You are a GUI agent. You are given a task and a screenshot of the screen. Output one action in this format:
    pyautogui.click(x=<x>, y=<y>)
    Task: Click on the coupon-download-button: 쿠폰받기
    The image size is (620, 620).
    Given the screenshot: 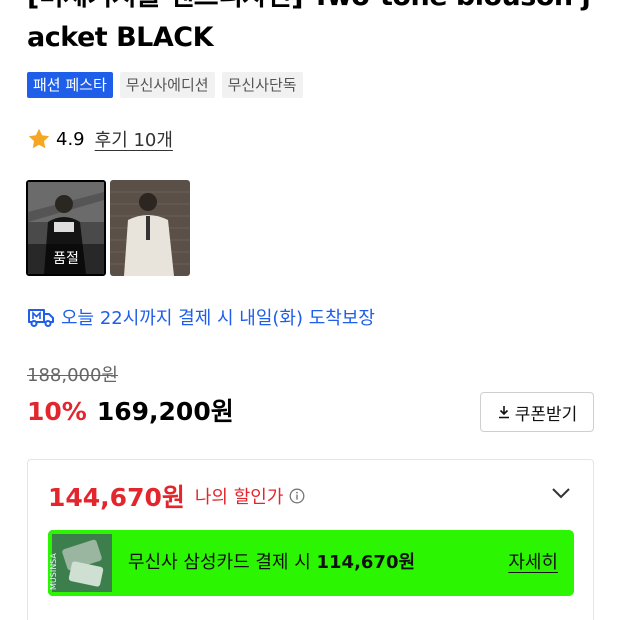 What is the action you would take?
    pyautogui.click(x=537, y=412)
    